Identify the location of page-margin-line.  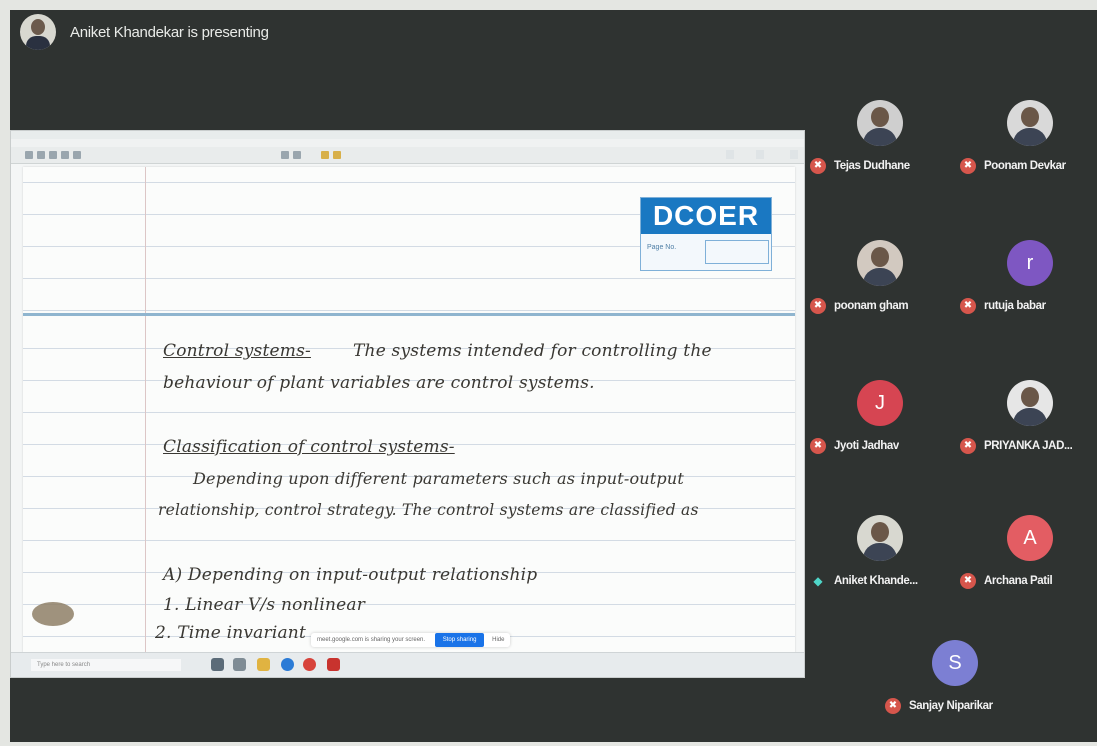
(145, 410).